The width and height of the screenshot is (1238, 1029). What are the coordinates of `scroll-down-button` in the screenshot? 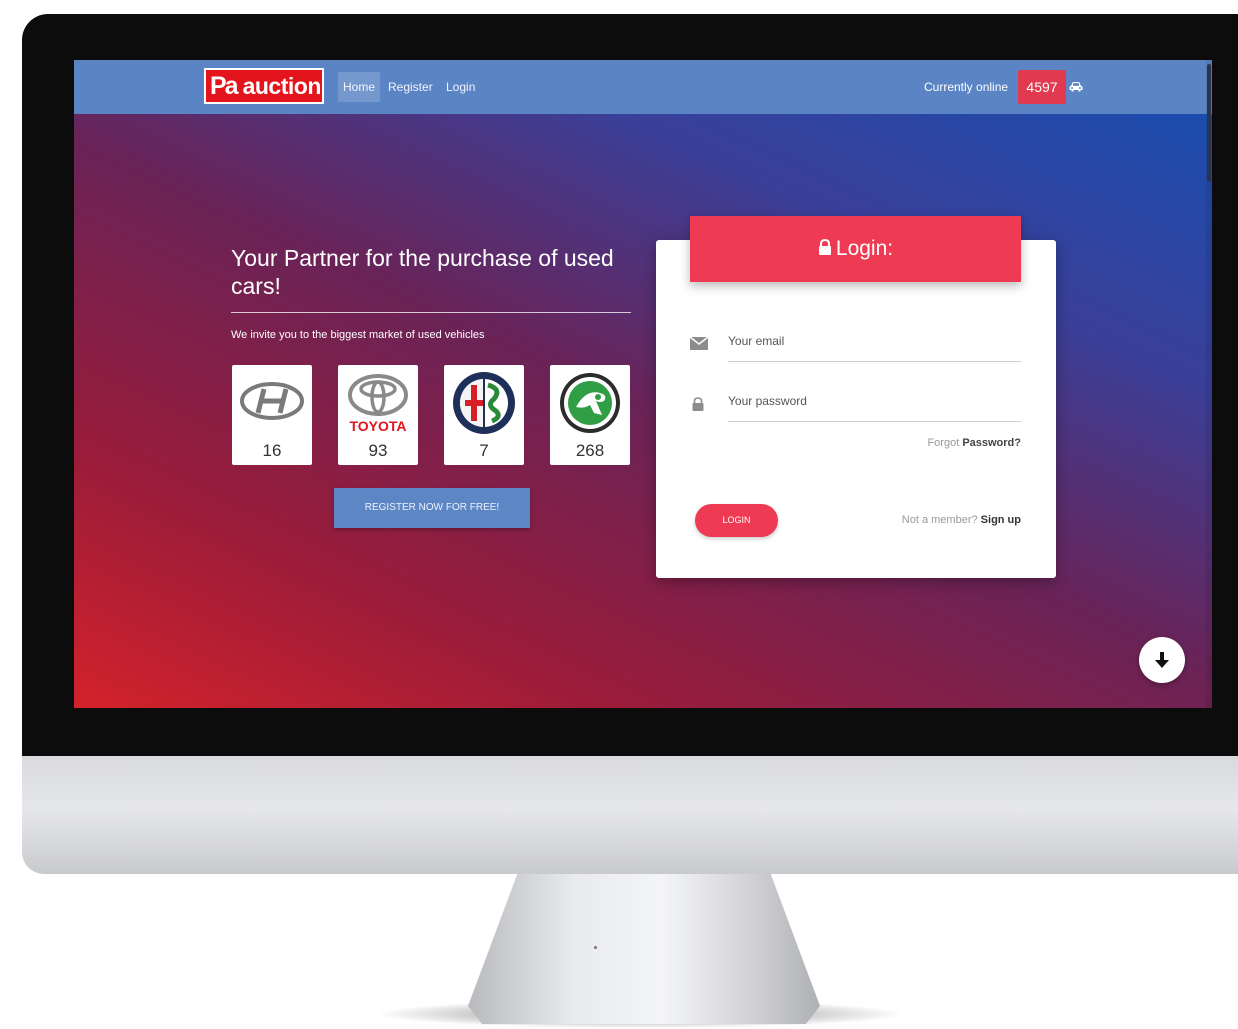 It's located at (1162, 660).